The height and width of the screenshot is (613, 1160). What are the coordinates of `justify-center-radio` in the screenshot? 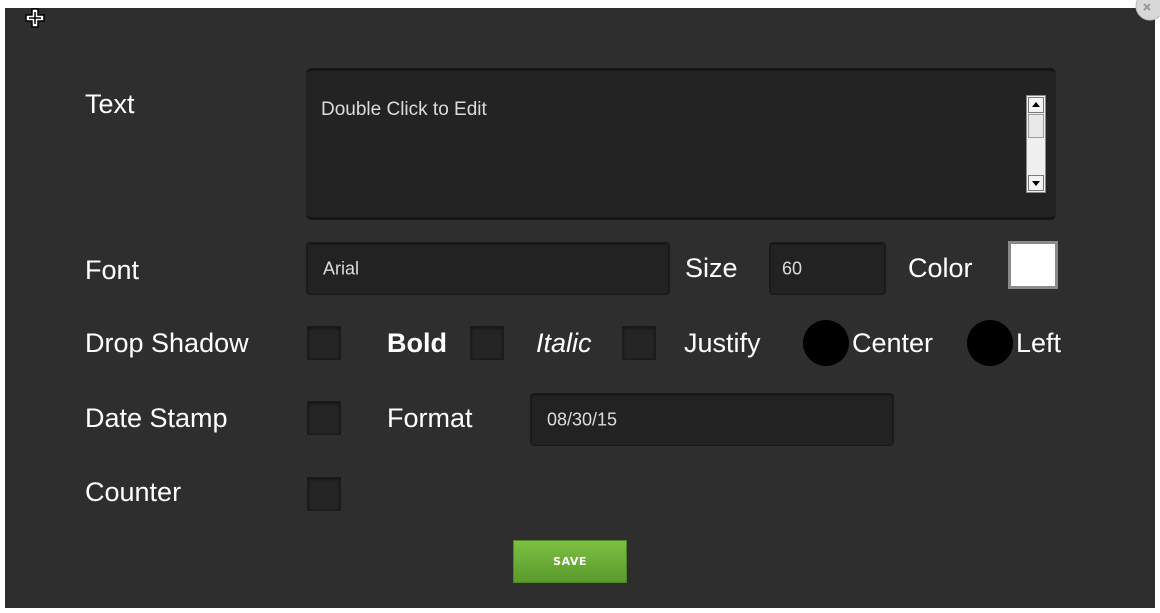 It's located at (826, 343).